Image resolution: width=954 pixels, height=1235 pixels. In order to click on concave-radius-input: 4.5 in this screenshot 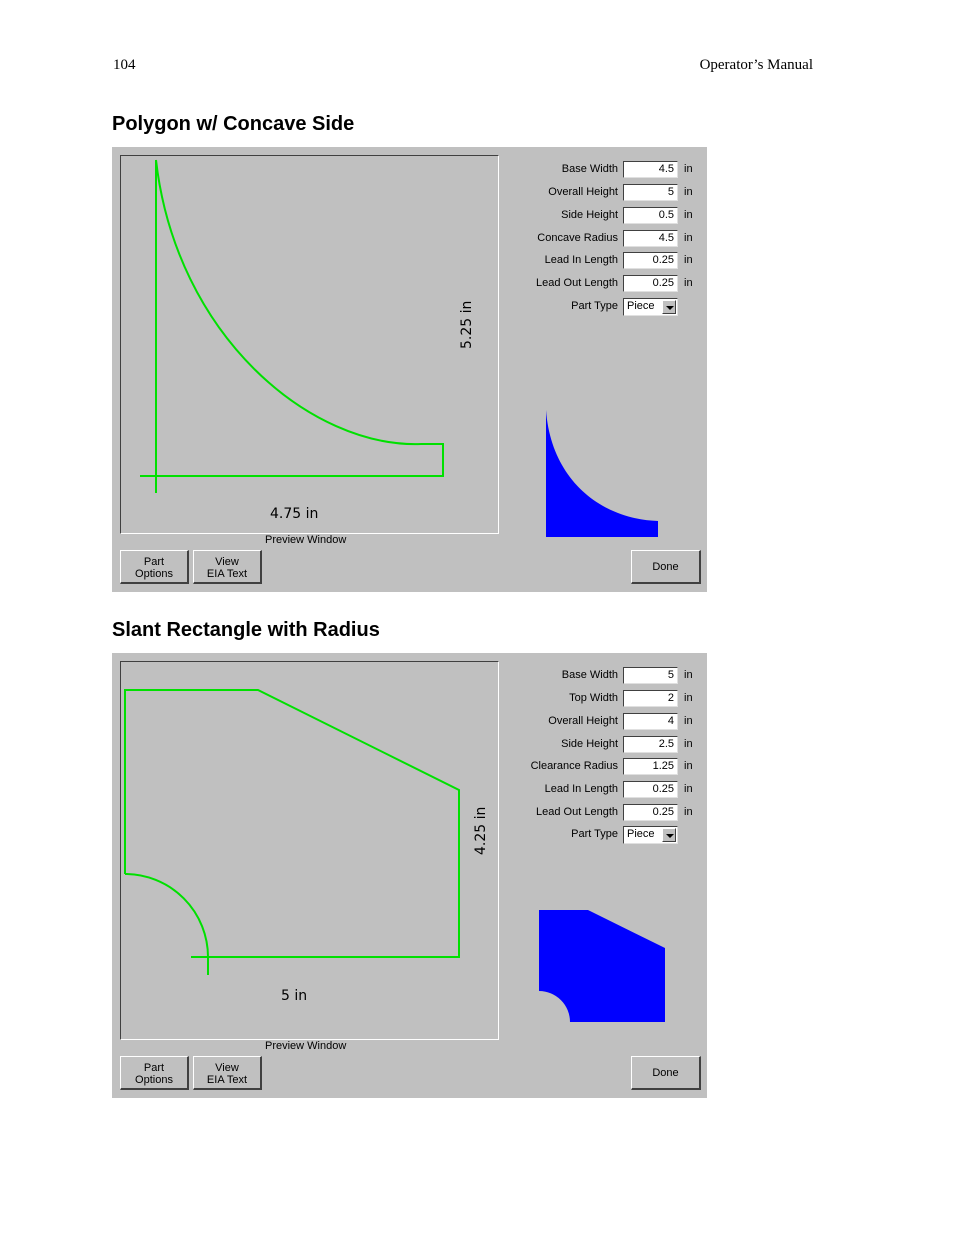, I will do `click(650, 238)`.